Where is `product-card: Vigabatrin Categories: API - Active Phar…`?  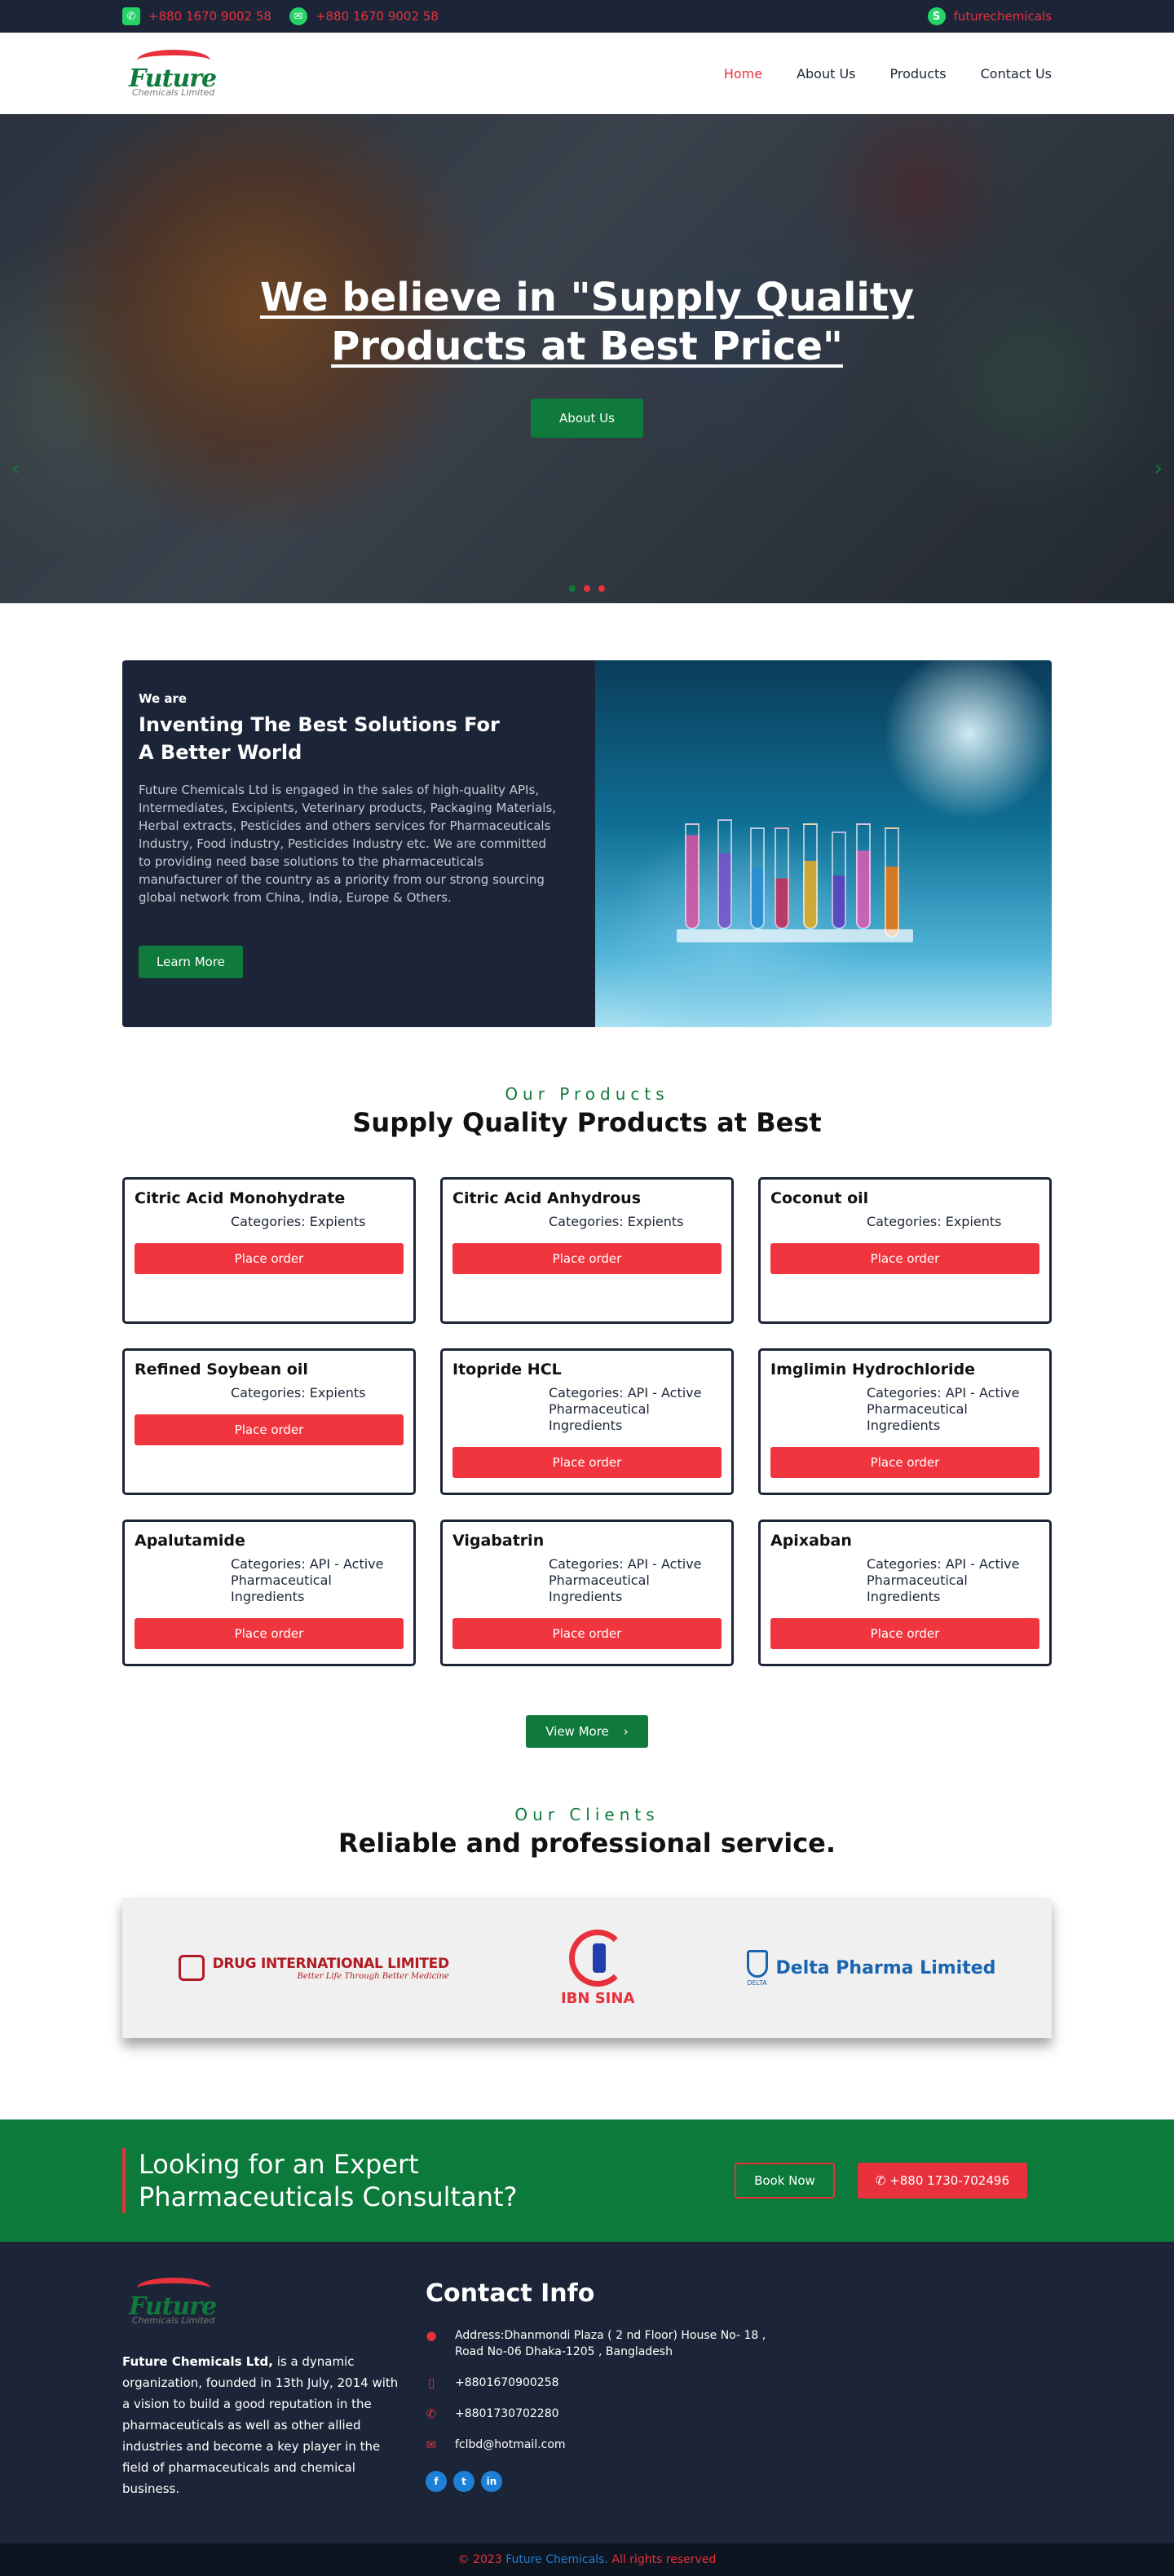
product-card: Vigabatrin Categories: API - Active Phar… is located at coordinates (587, 1593).